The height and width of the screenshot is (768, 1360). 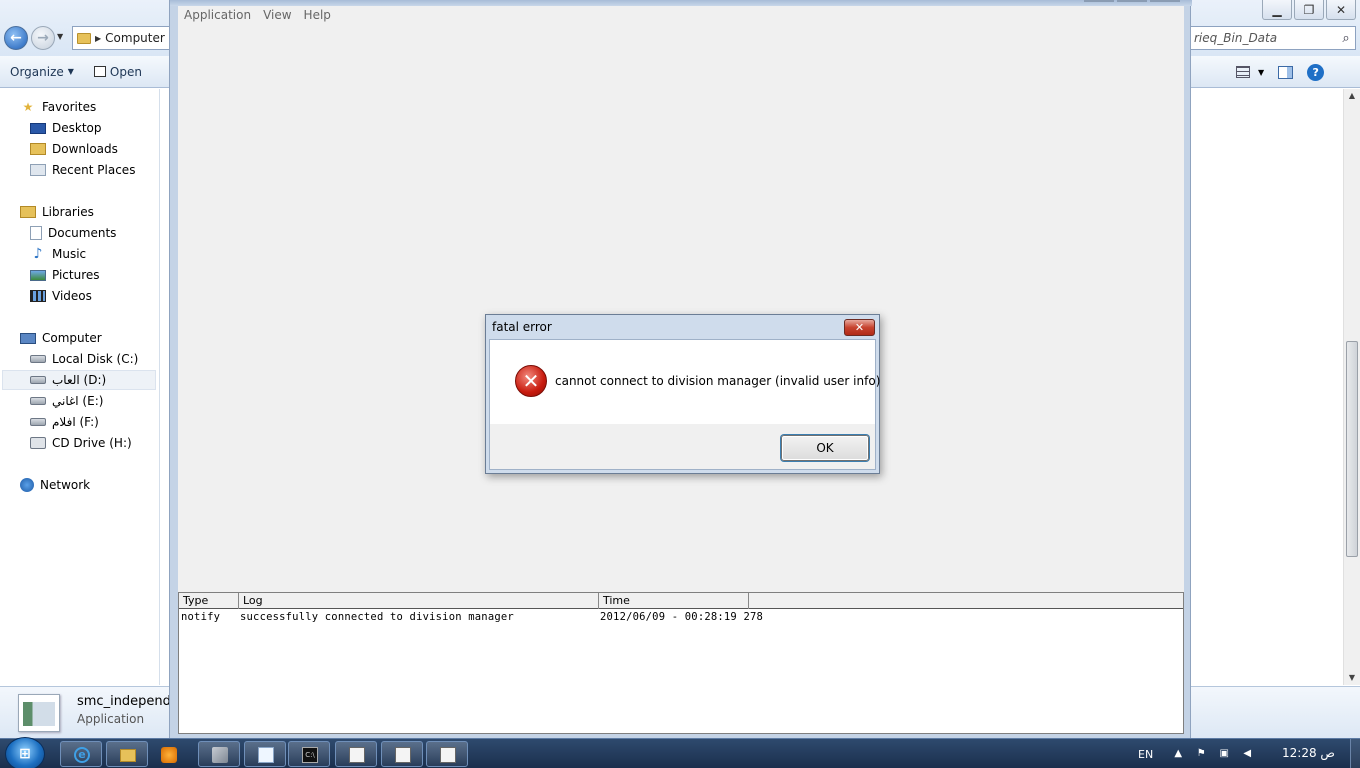 I want to click on show-desktop-button, so click(x=1355, y=753).